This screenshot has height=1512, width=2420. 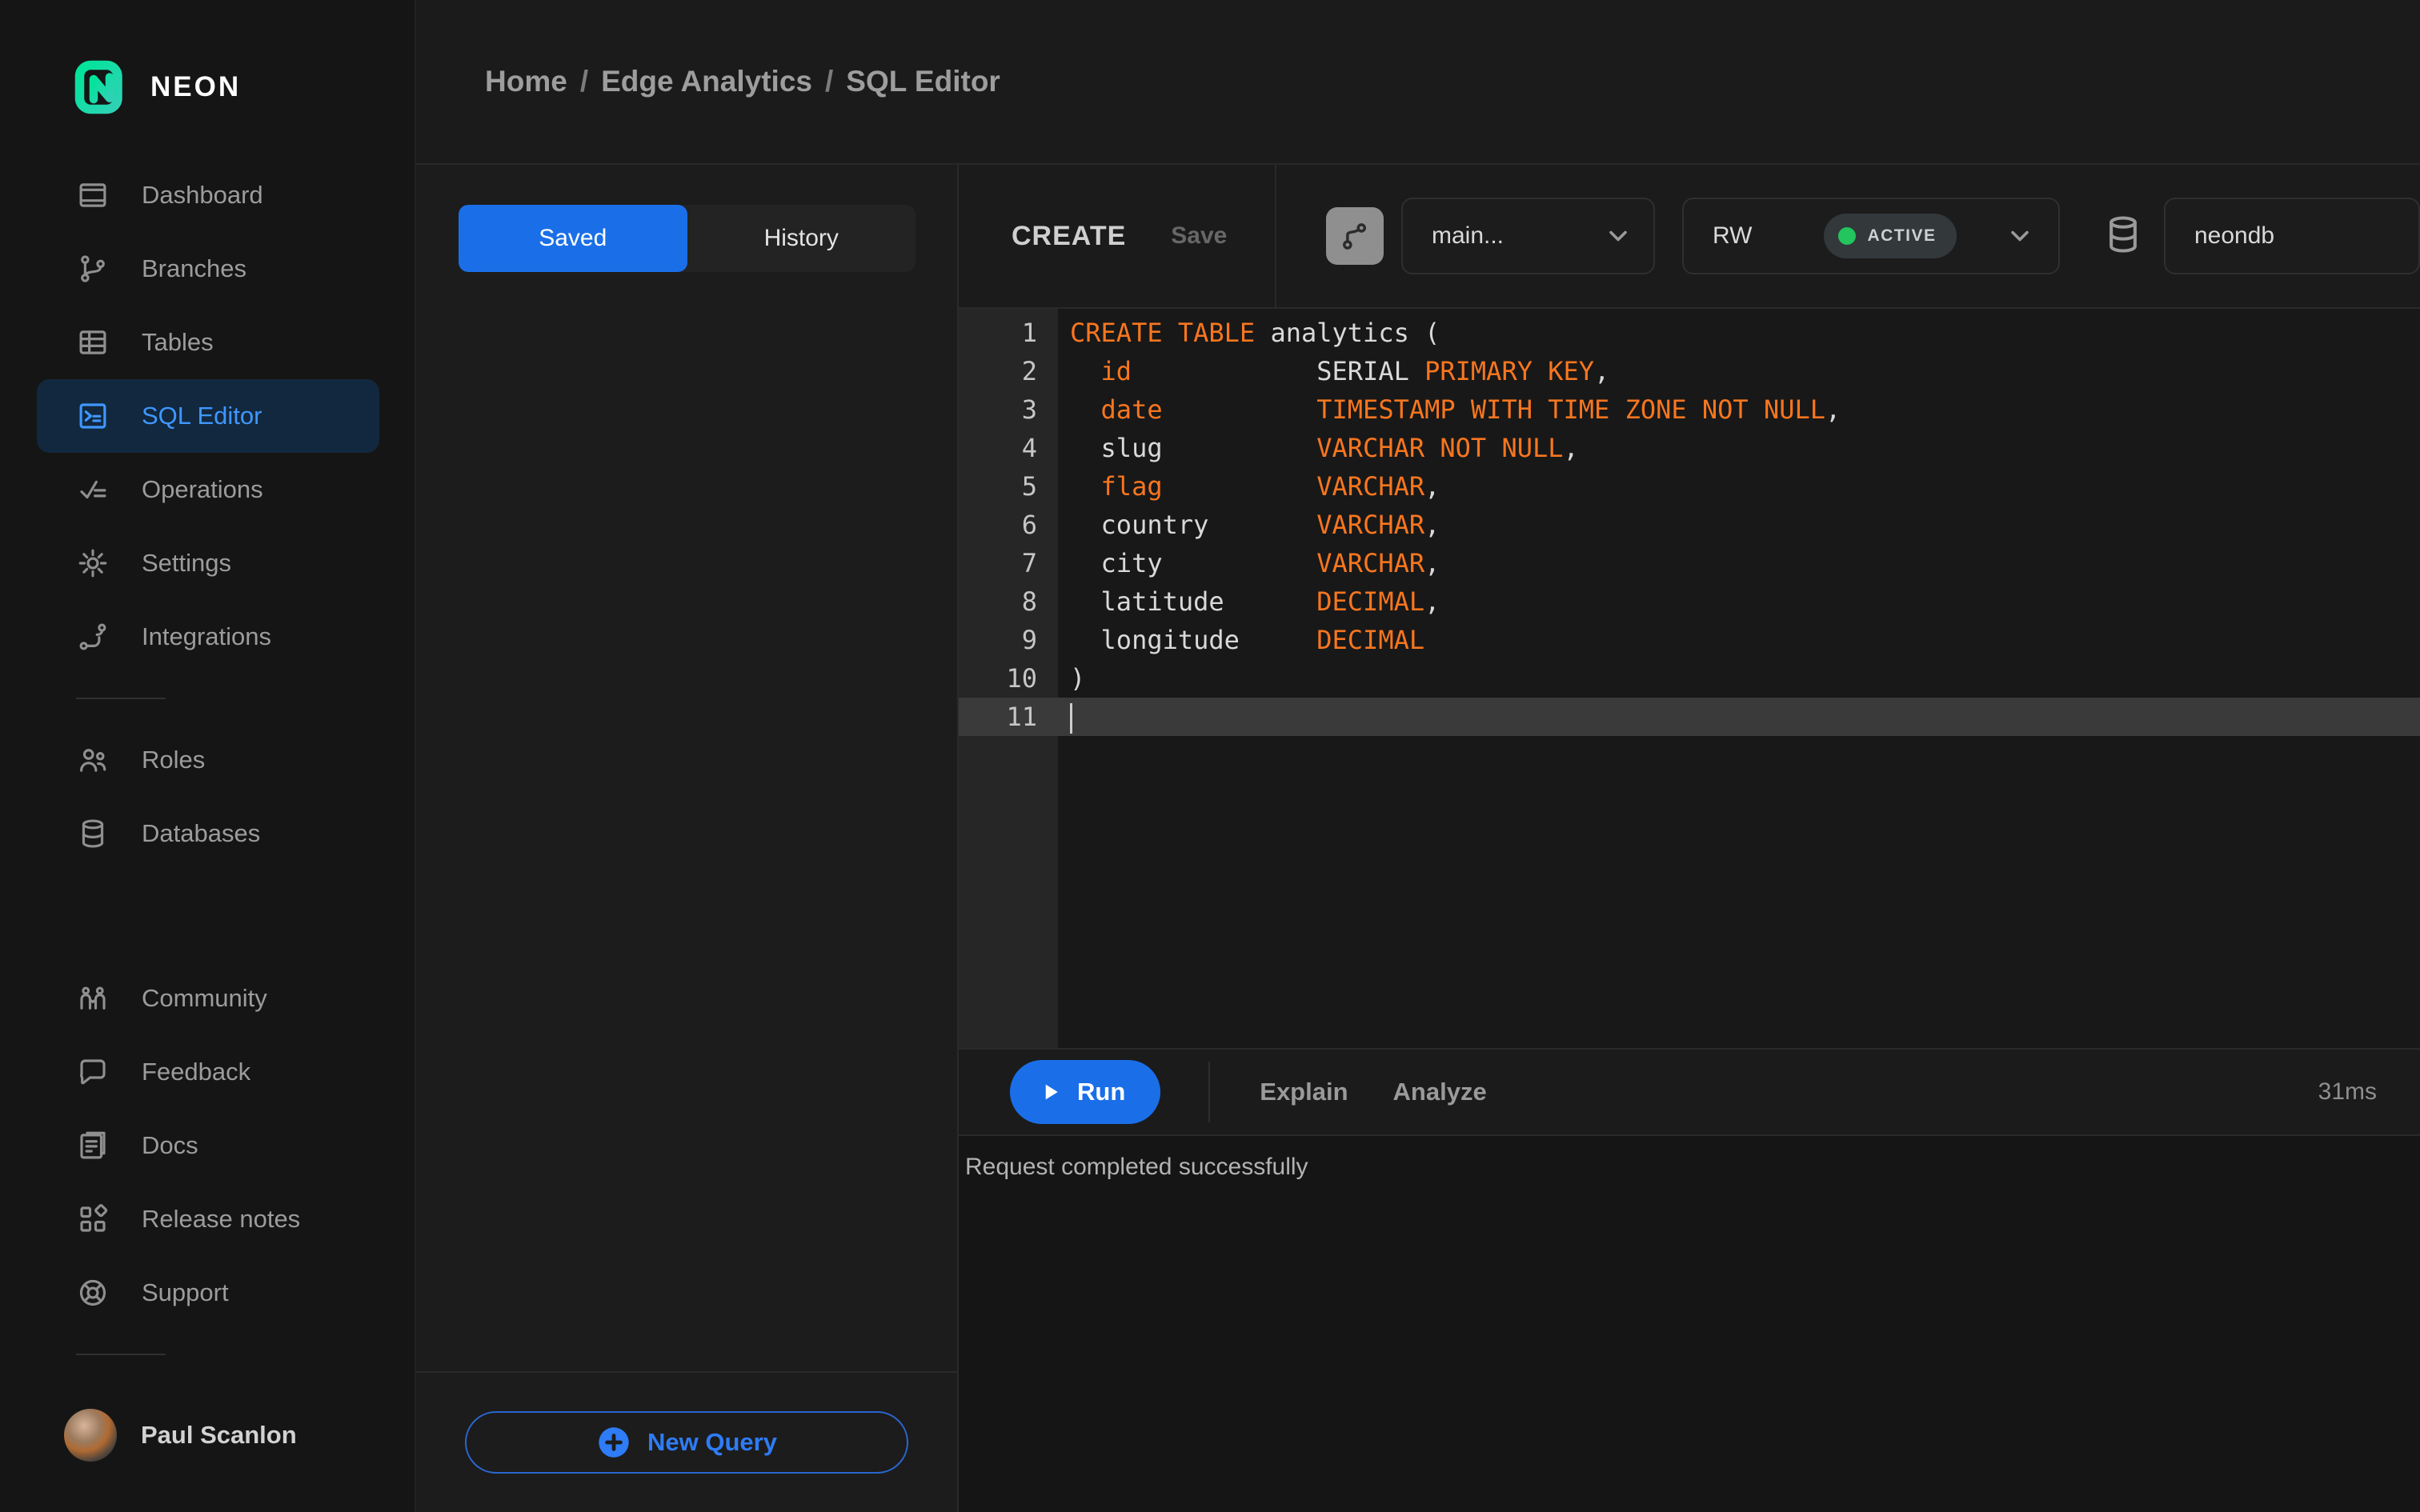 I want to click on sidebar-item-label: Community, so click(x=204, y=998).